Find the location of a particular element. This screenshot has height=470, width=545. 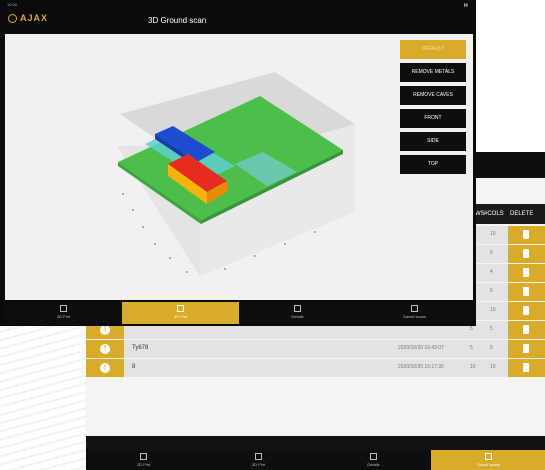

nav-tab-2d-plot: 2D Plot is located at coordinates (63, 313).